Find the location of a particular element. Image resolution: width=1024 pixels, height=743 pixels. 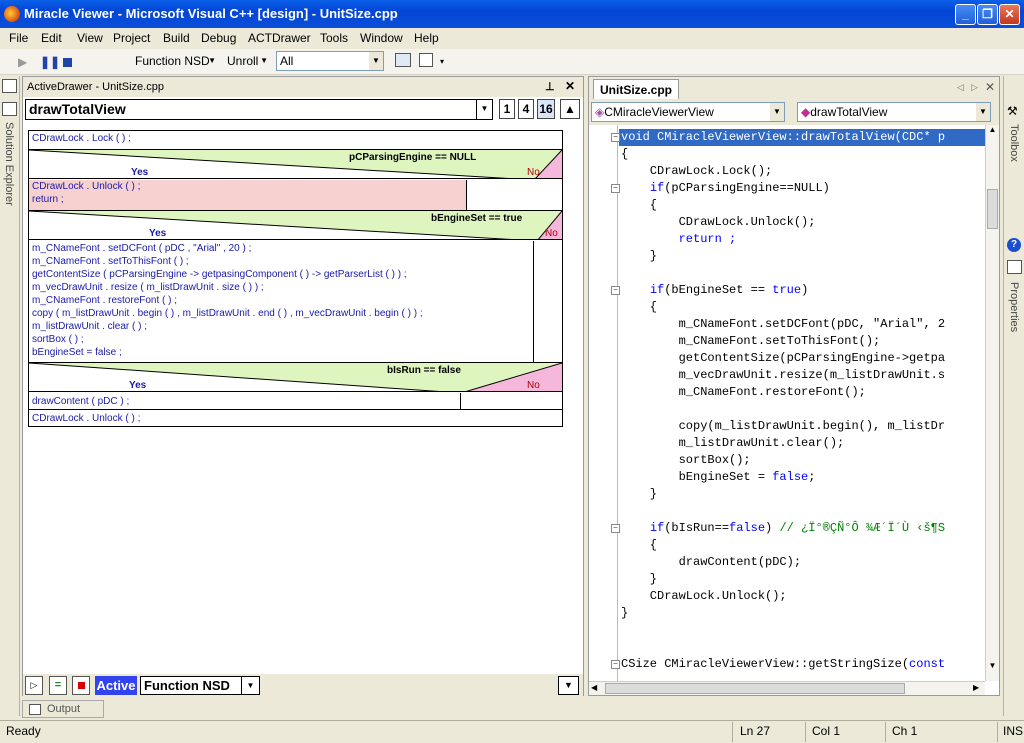

class-view-icon is located at coordinates (9, 86).